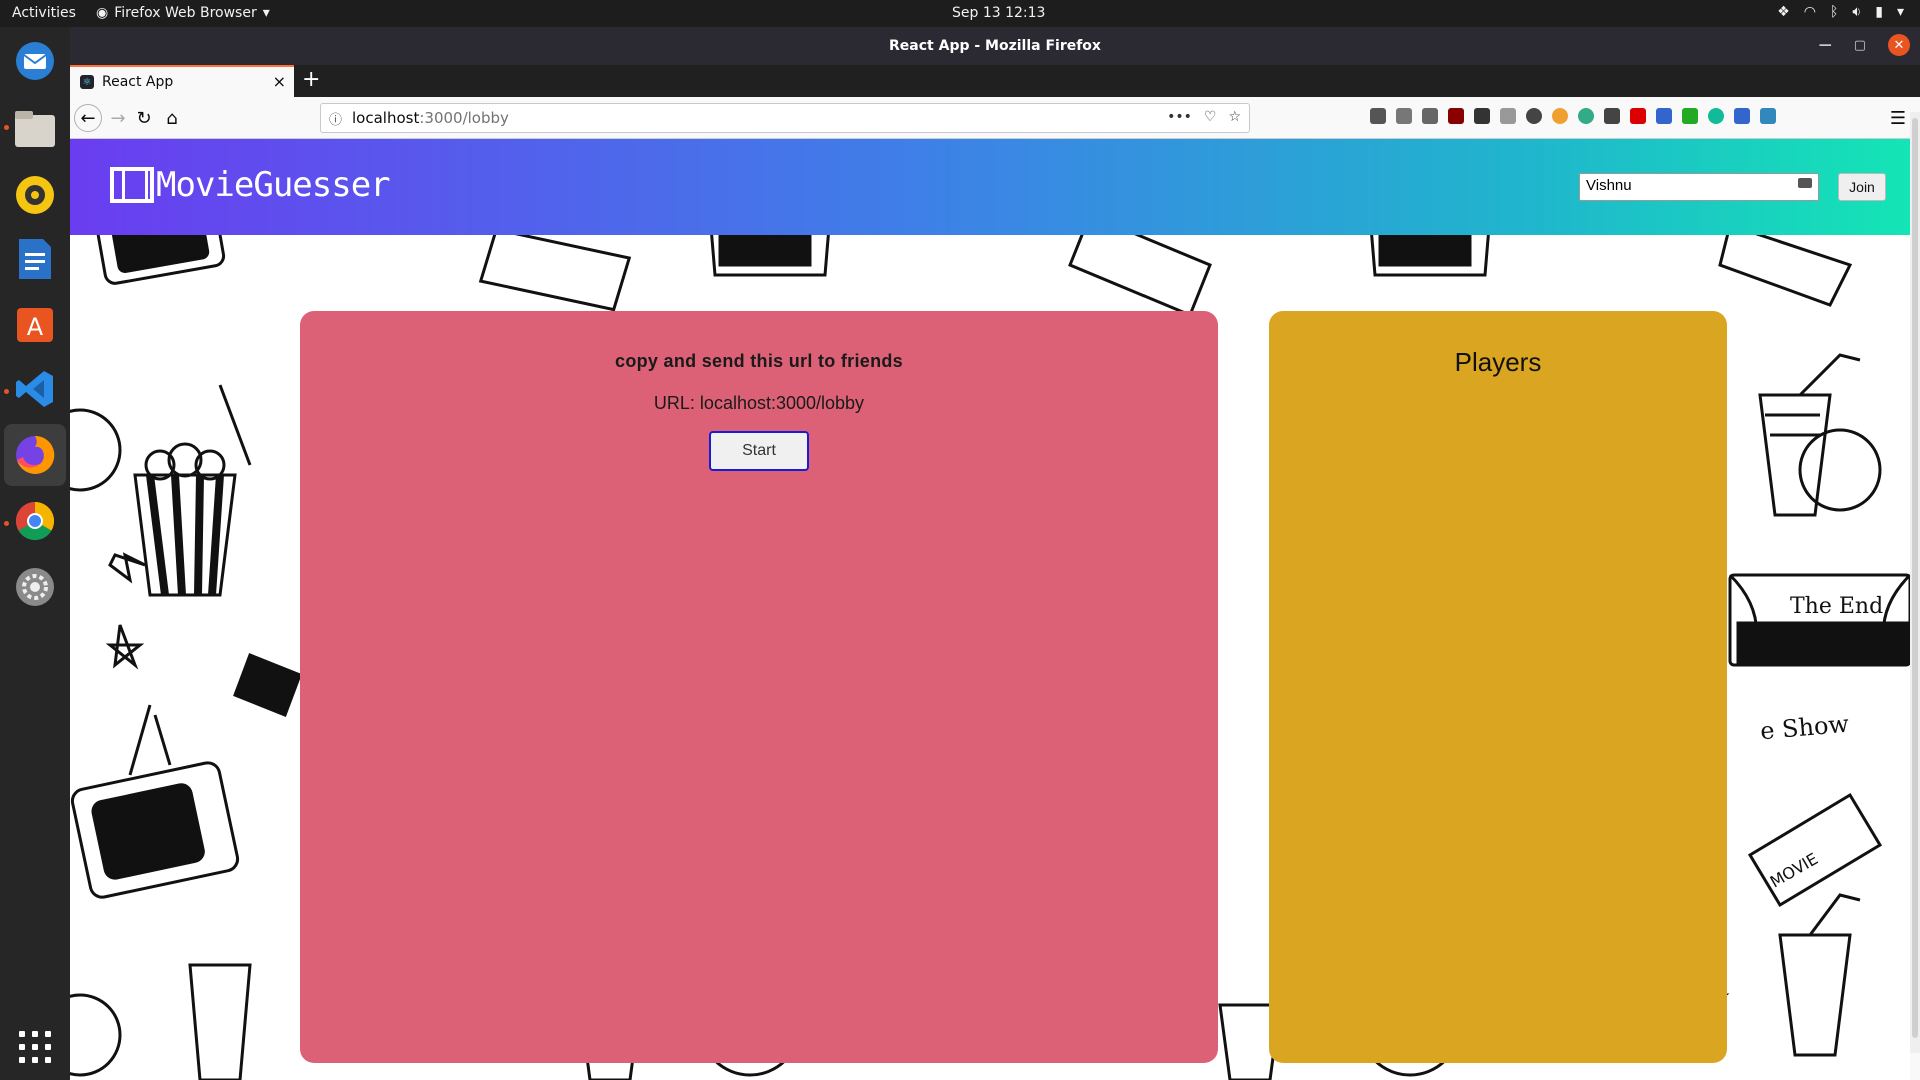 Image resolution: width=1920 pixels, height=1080 pixels. I want to click on files-icon, so click(35, 129).